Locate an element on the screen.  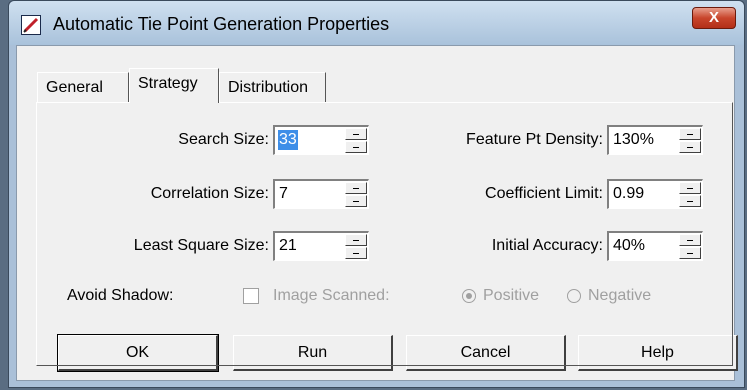
positive-label: Positive is located at coordinates (511, 295).